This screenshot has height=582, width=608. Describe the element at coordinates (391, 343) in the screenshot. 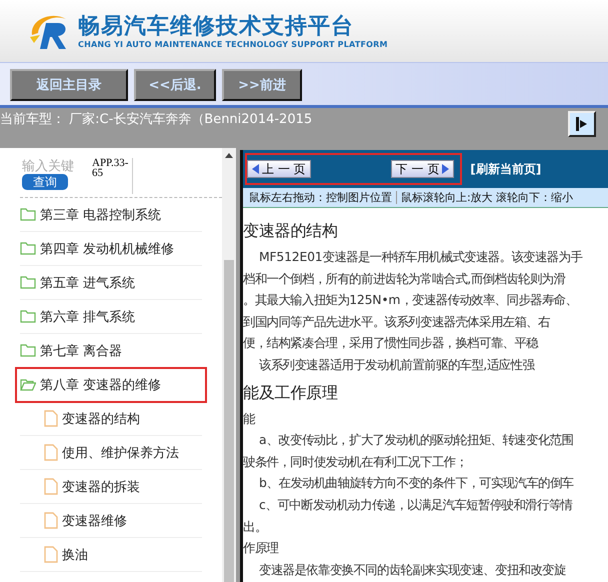

I see `document-text: 便，结构紧凑合理，采用了惯性同步器，换档可靠、平稳` at that location.